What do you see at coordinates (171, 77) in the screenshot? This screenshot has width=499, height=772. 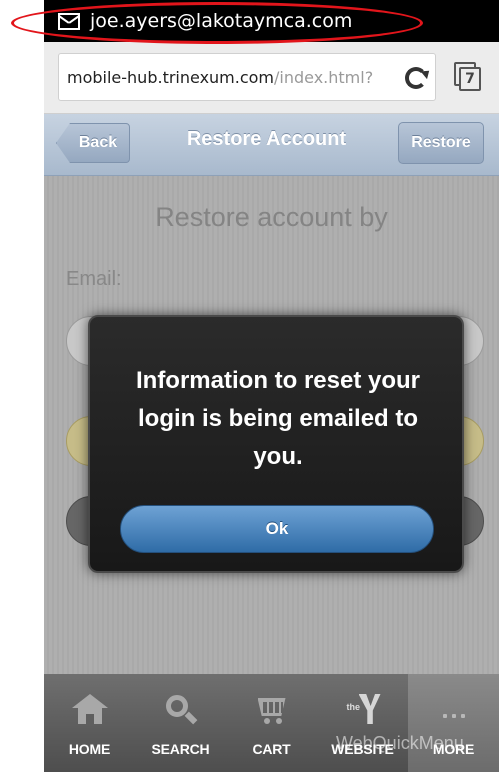 I see `url-host: mobile-hub.trinexum.com` at bounding box center [171, 77].